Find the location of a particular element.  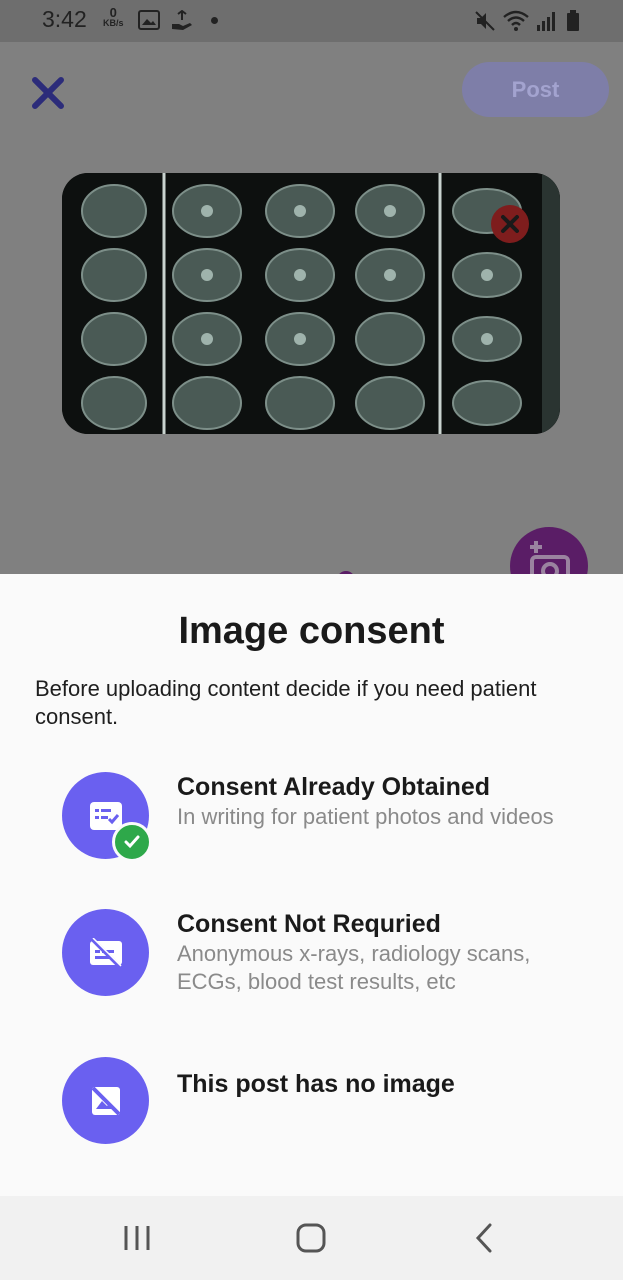

network-speed: 0 KB/s is located at coordinates (113, 16).